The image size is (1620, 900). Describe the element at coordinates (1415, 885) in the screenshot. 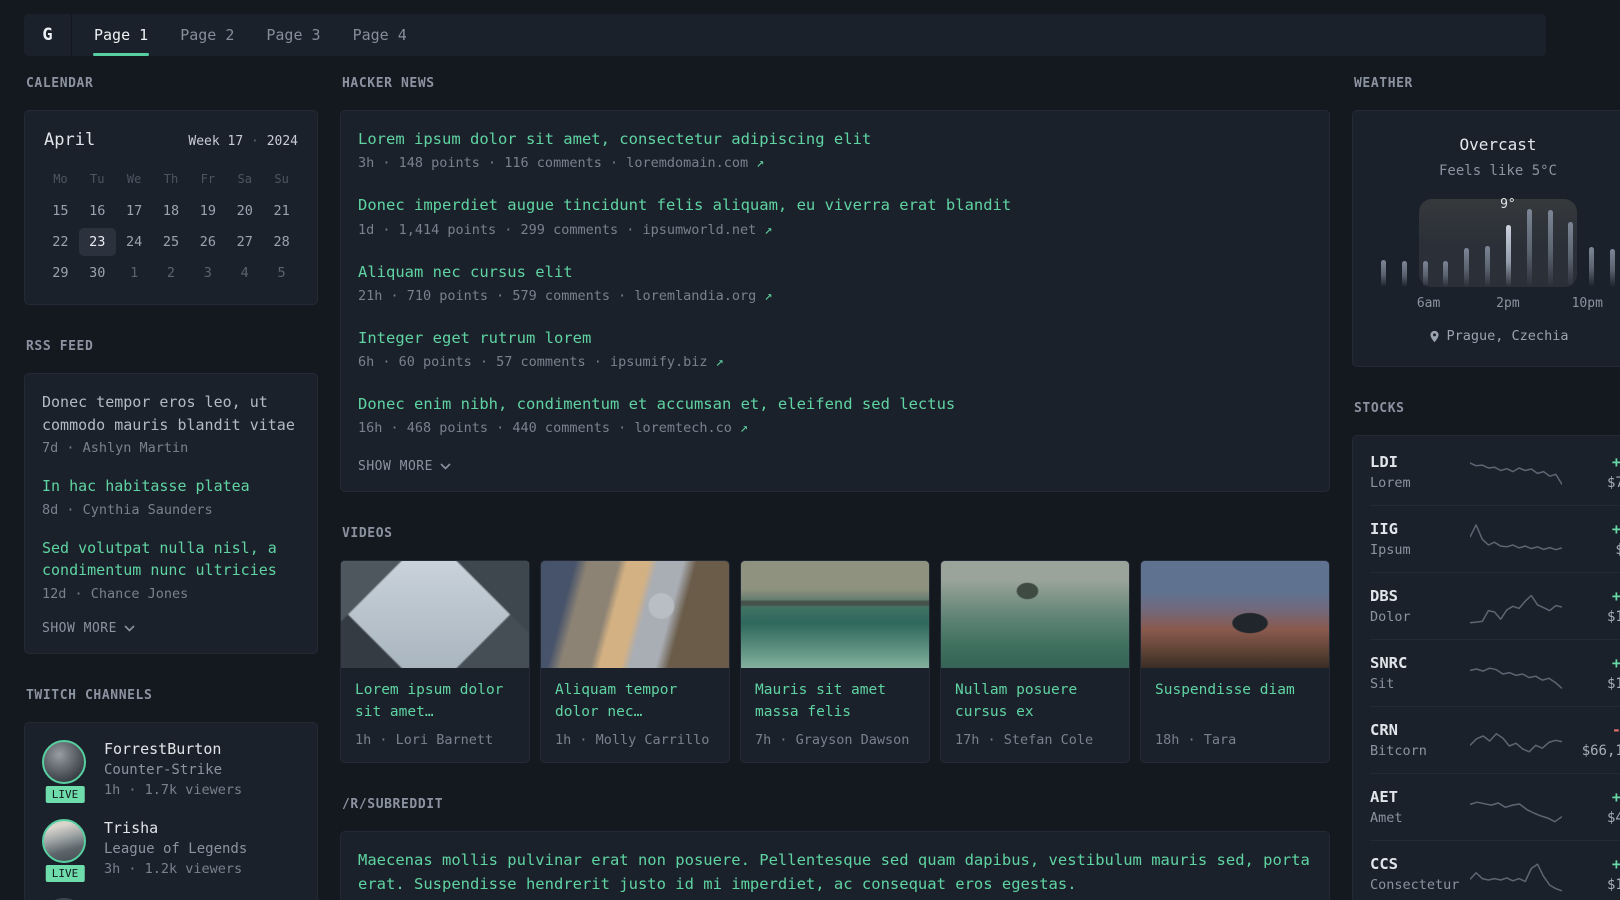

I see `stock-name: Consectetur` at that location.